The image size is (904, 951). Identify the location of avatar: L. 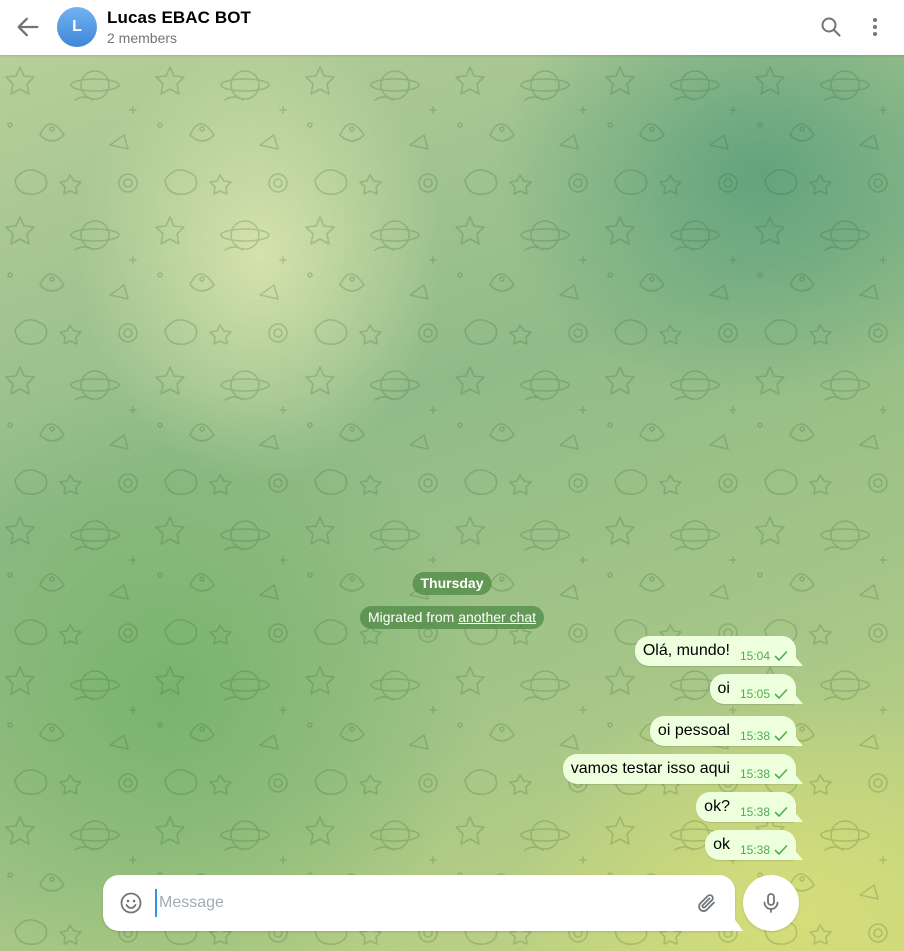
(77, 27).